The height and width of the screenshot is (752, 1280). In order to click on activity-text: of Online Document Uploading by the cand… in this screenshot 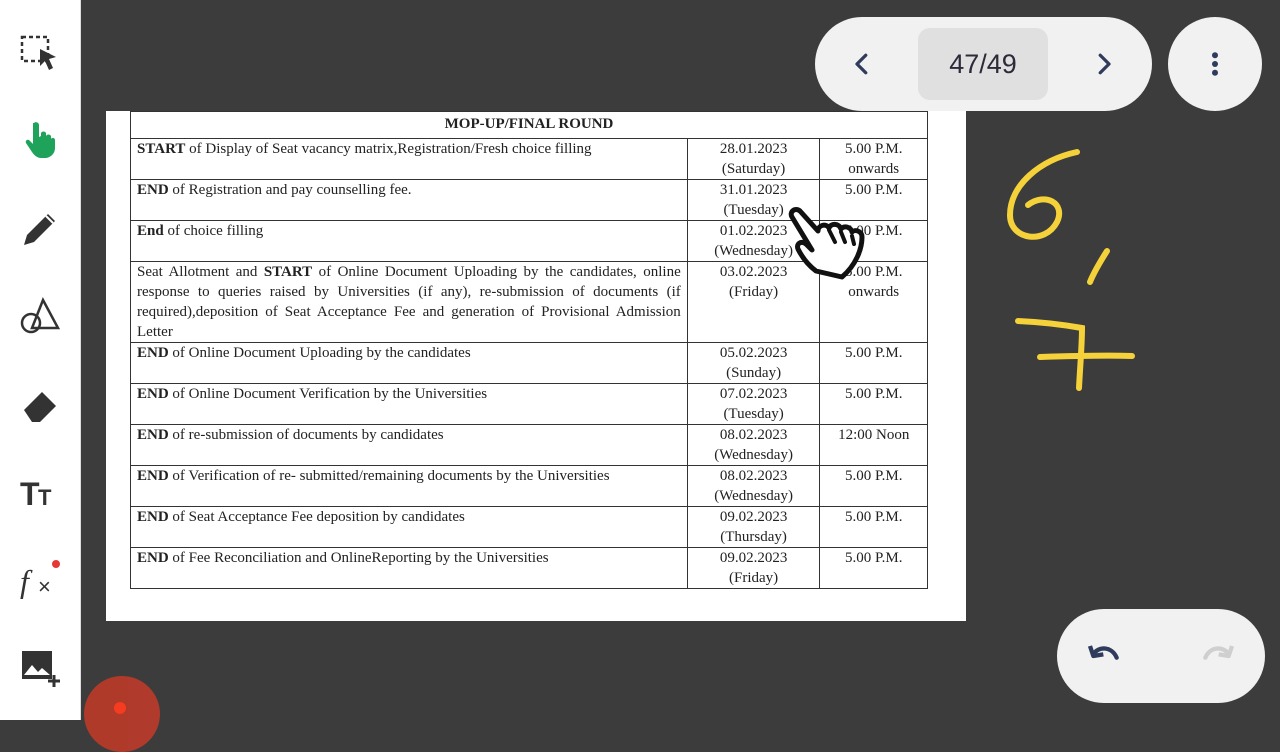, I will do `click(319, 353)`.